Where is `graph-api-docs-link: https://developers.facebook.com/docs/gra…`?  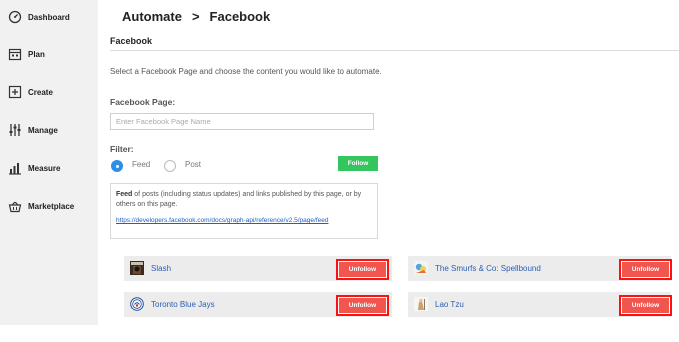
graph-api-docs-link: https://developers.facebook.com/docs/gra… is located at coordinates (244, 221).